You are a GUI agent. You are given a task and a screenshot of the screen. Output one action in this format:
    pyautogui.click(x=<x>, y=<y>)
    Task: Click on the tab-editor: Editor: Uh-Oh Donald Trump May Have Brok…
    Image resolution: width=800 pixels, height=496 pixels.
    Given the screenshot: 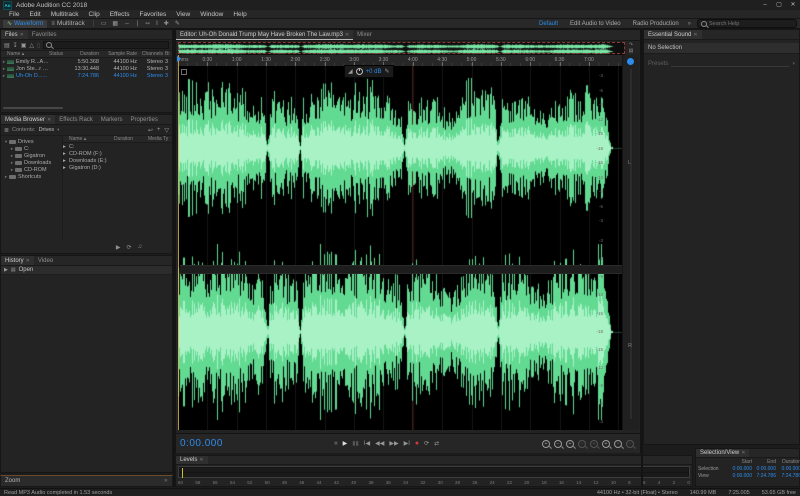 What is the action you would take?
    pyautogui.click(x=265, y=35)
    